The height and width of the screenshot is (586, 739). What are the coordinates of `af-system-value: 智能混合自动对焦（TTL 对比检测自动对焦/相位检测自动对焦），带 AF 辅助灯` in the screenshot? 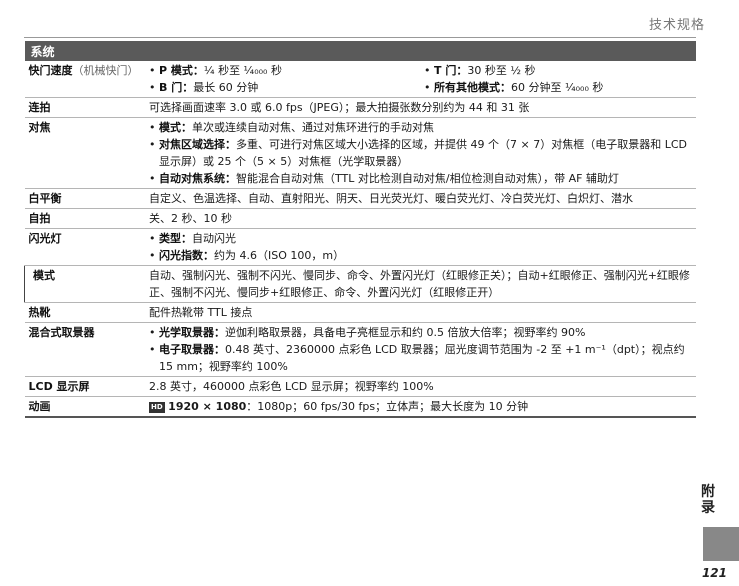 It's located at (427, 178).